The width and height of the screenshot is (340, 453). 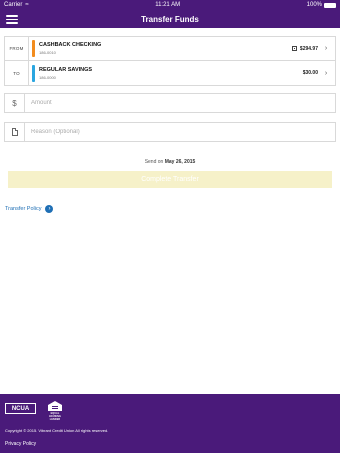 I want to click on ncua-logo: NCUA, so click(x=20, y=408).